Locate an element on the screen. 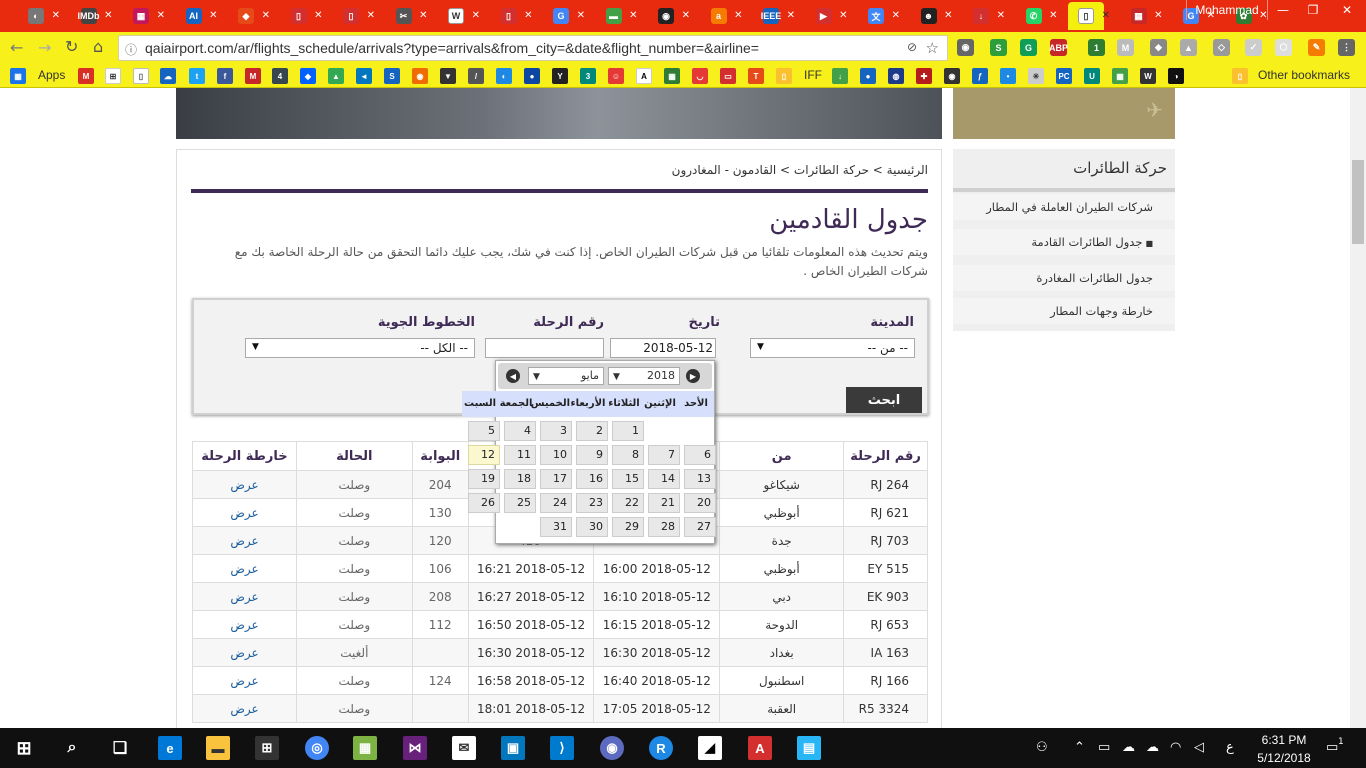  browser-tab: ◐ ✕ is located at coordinates (39, 16).